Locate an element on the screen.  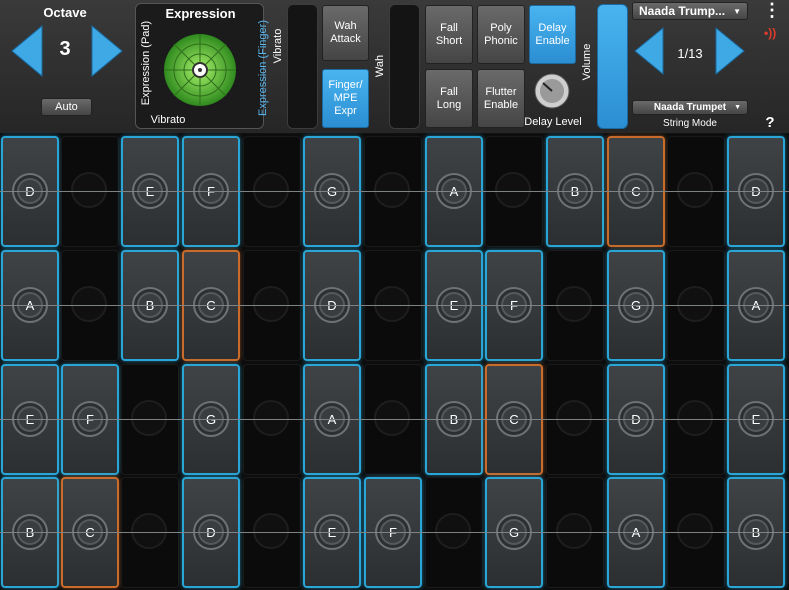
delay-level-knob is located at coordinates (552, 91).